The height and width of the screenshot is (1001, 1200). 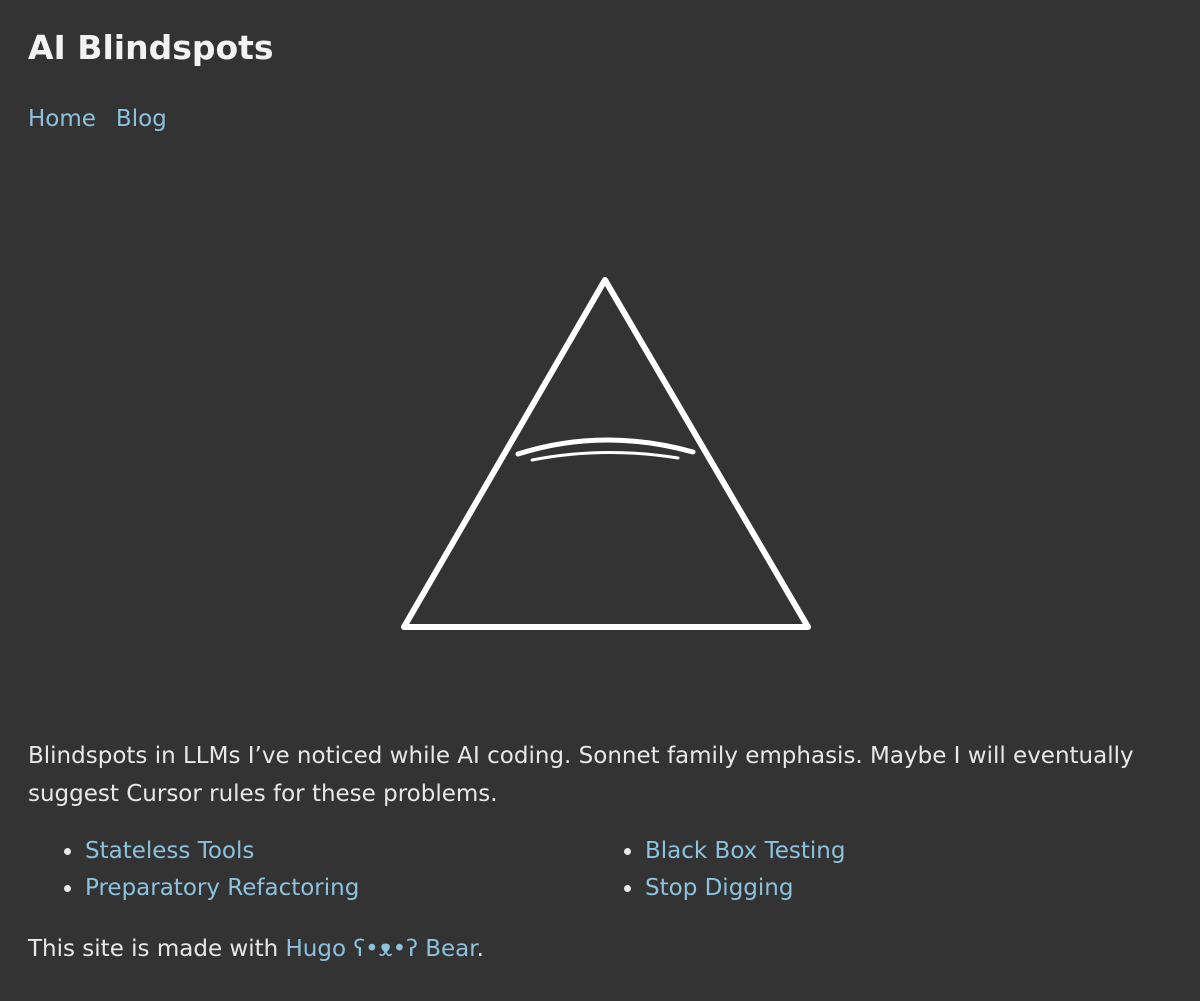 What do you see at coordinates (745, 851) in the screenshot?
I see `post-link-black-box-testing: Black Box Testing` at bounding box center [745, 851].